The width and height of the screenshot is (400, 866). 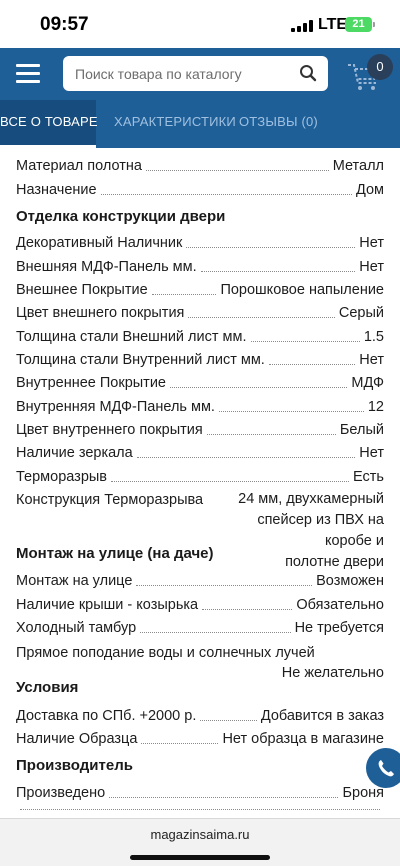 What do you see at coordinates (322, 716) in the screenshot?
I see `spec-value: Добавится в заказ` at bounding box center [322, 716].